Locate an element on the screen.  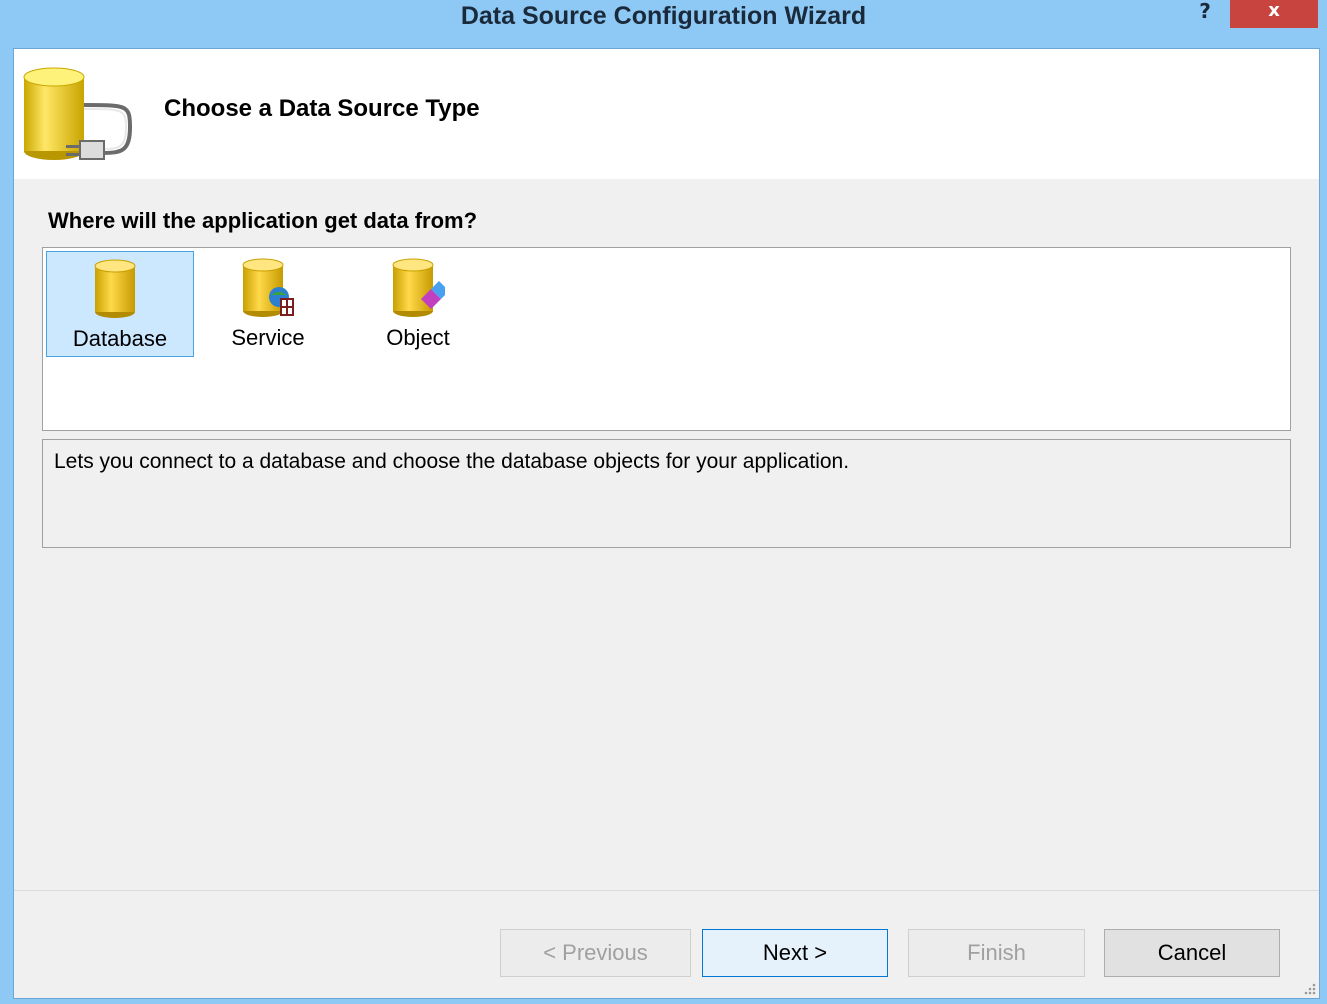
list-item-label: Object is located at coordinates (418, 337).